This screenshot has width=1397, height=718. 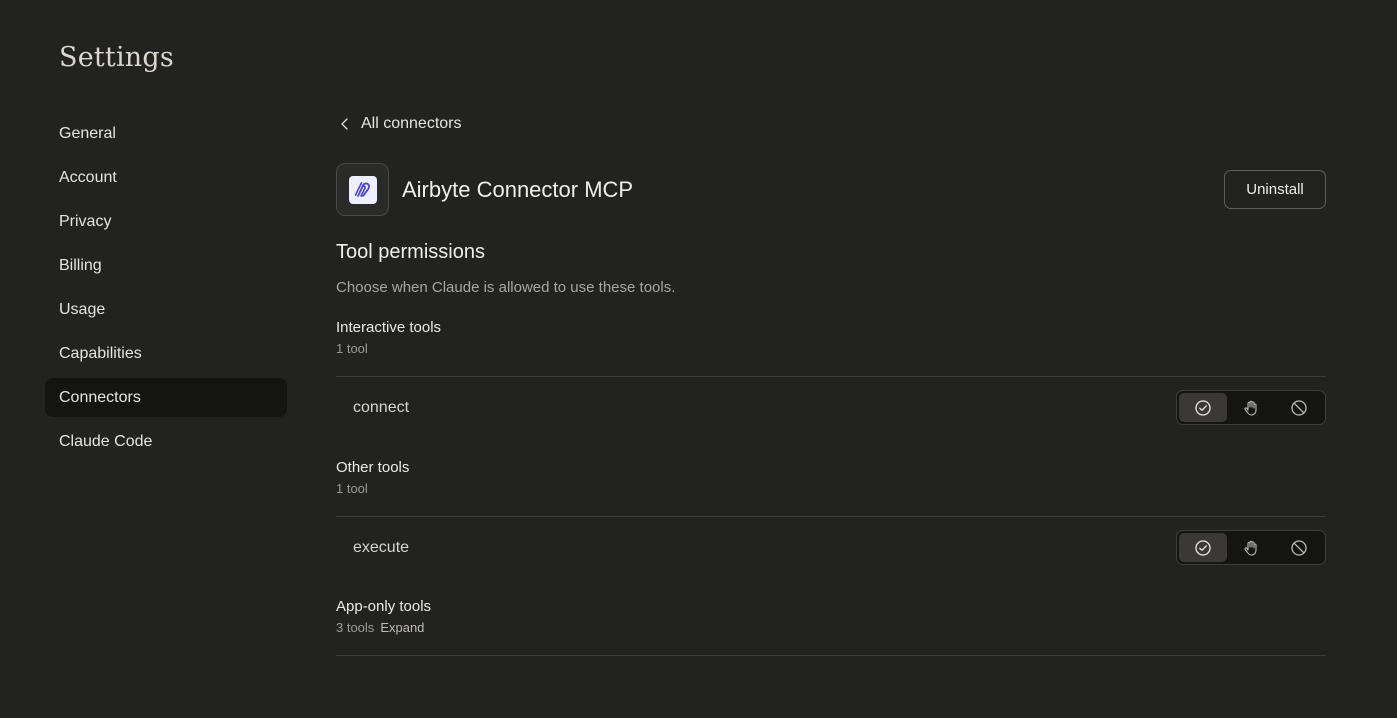 What do you see at coordinates (166, 133) in the screenshot?
I see `sidebar-item-general: General` at bounding box center [166, 133].